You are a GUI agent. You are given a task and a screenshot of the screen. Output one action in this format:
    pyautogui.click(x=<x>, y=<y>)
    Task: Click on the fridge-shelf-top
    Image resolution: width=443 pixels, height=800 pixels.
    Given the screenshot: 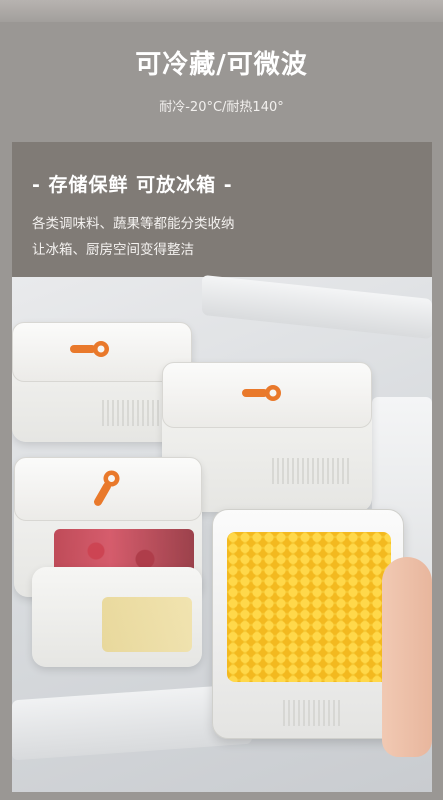 What is the action you would take?
    pyautogui.click(x=317, y=307)
    